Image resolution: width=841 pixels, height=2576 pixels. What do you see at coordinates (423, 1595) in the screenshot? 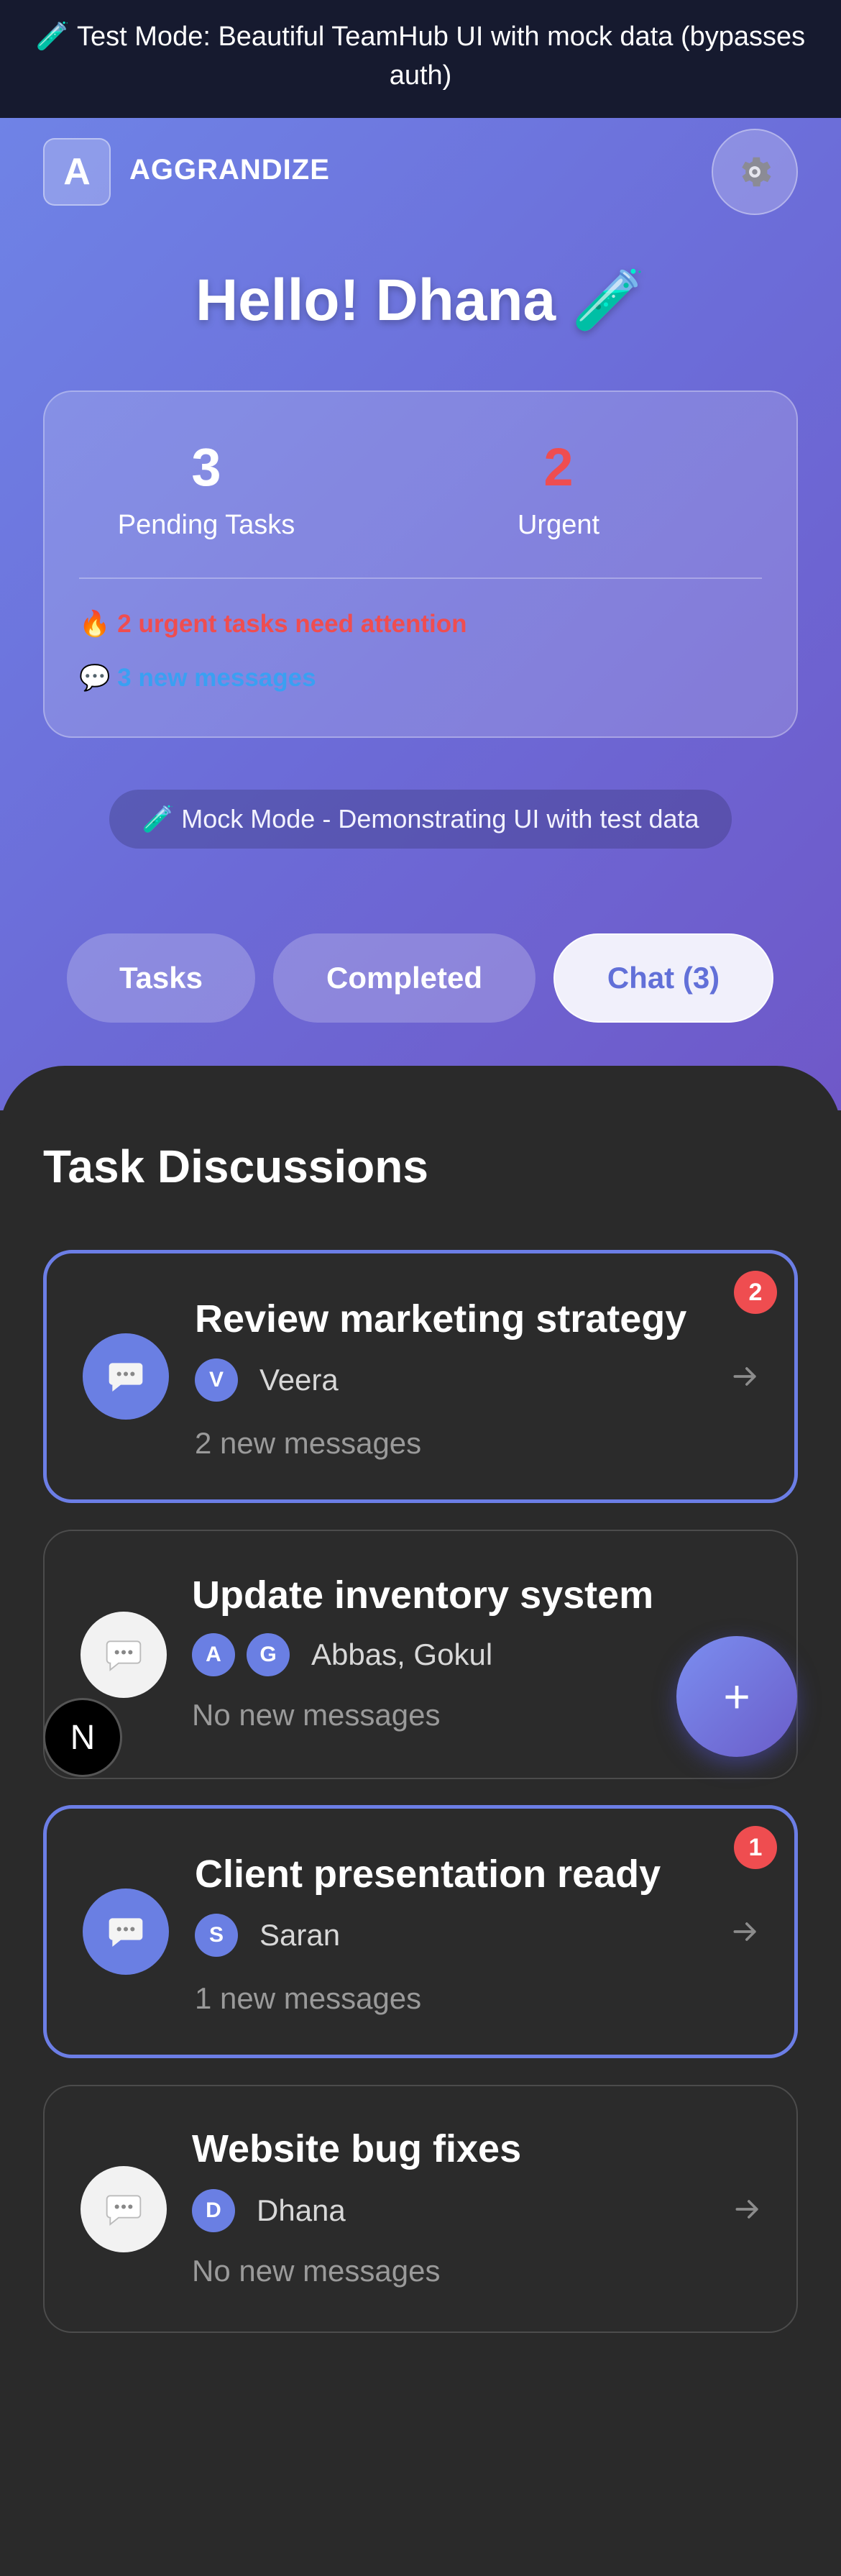
I see `discussion-title: Update inventory system` at bounding box center [423, 1595].